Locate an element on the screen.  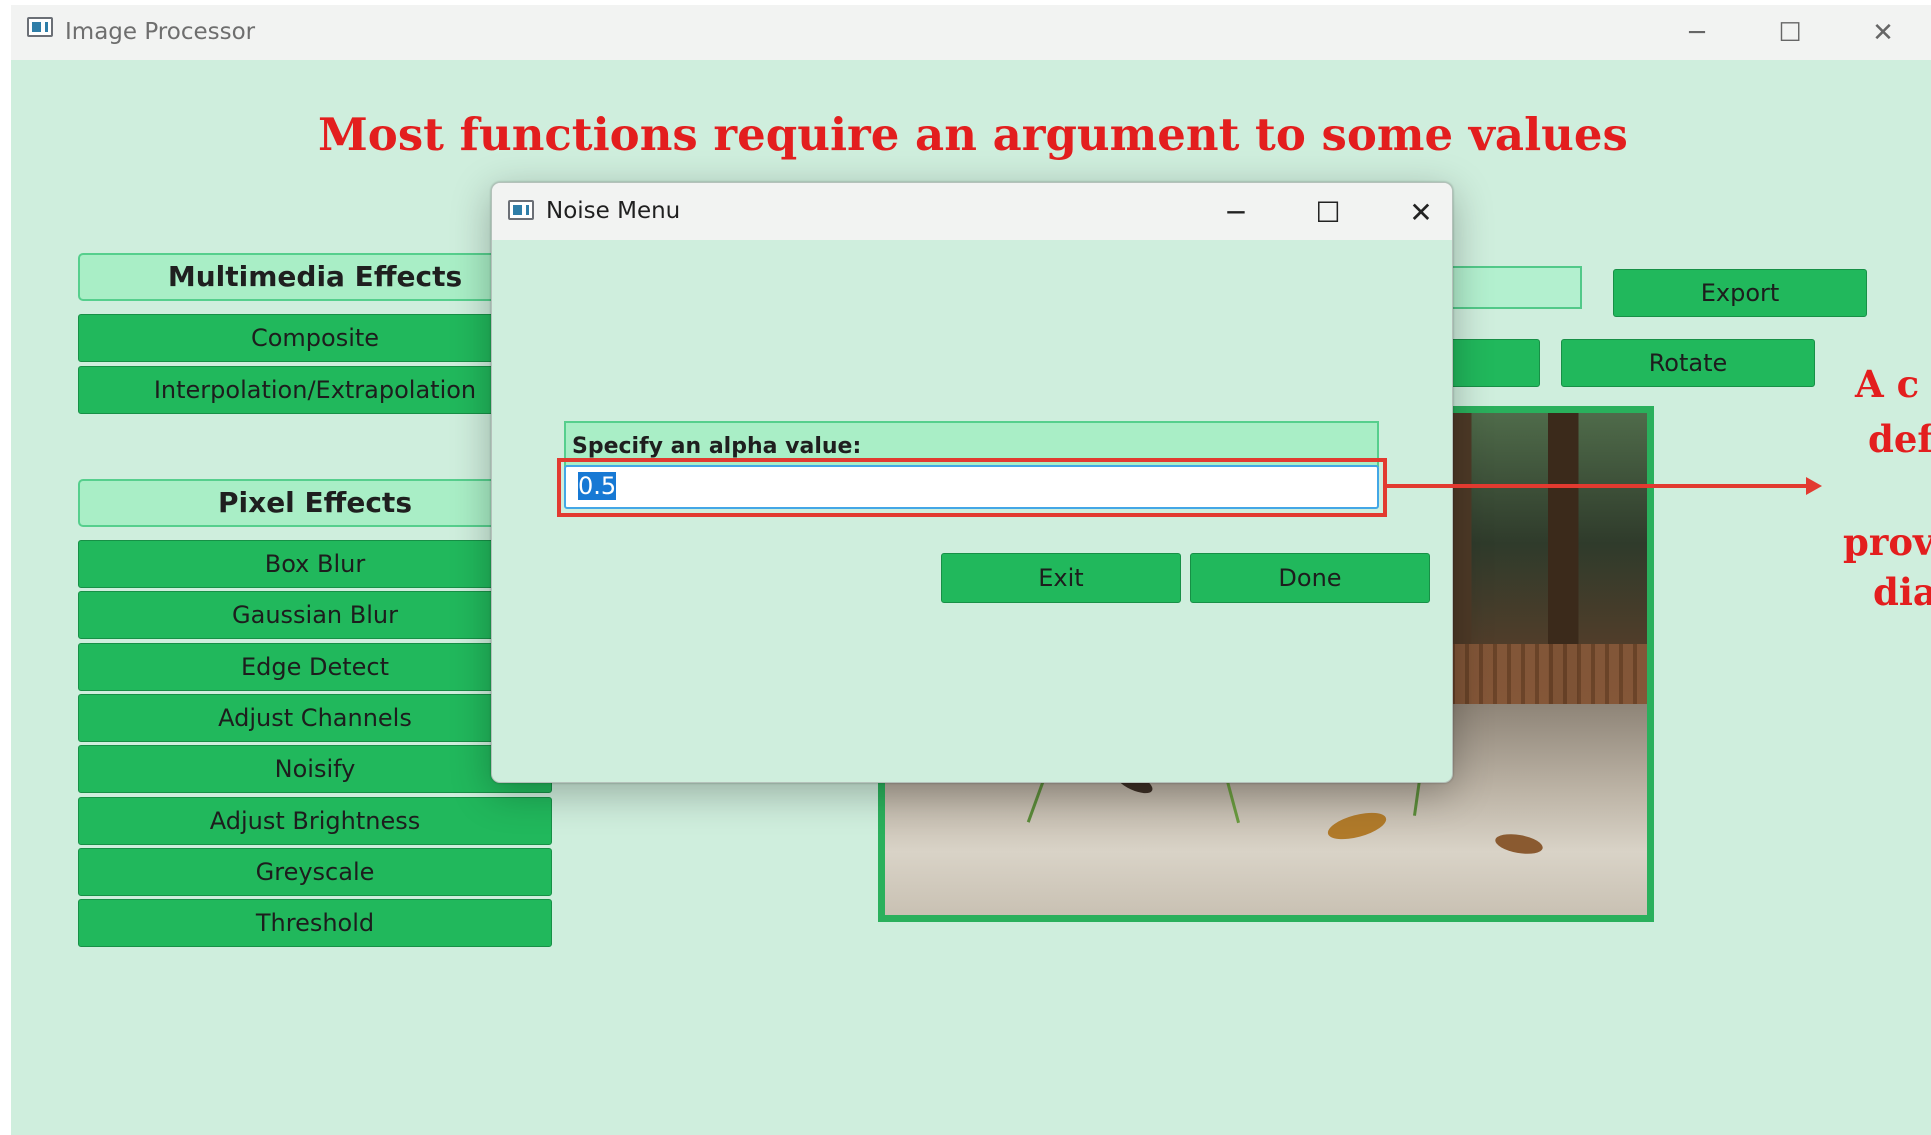
multimedia-effects-title: Multimedia Effects is located at coordinates (315, 277).